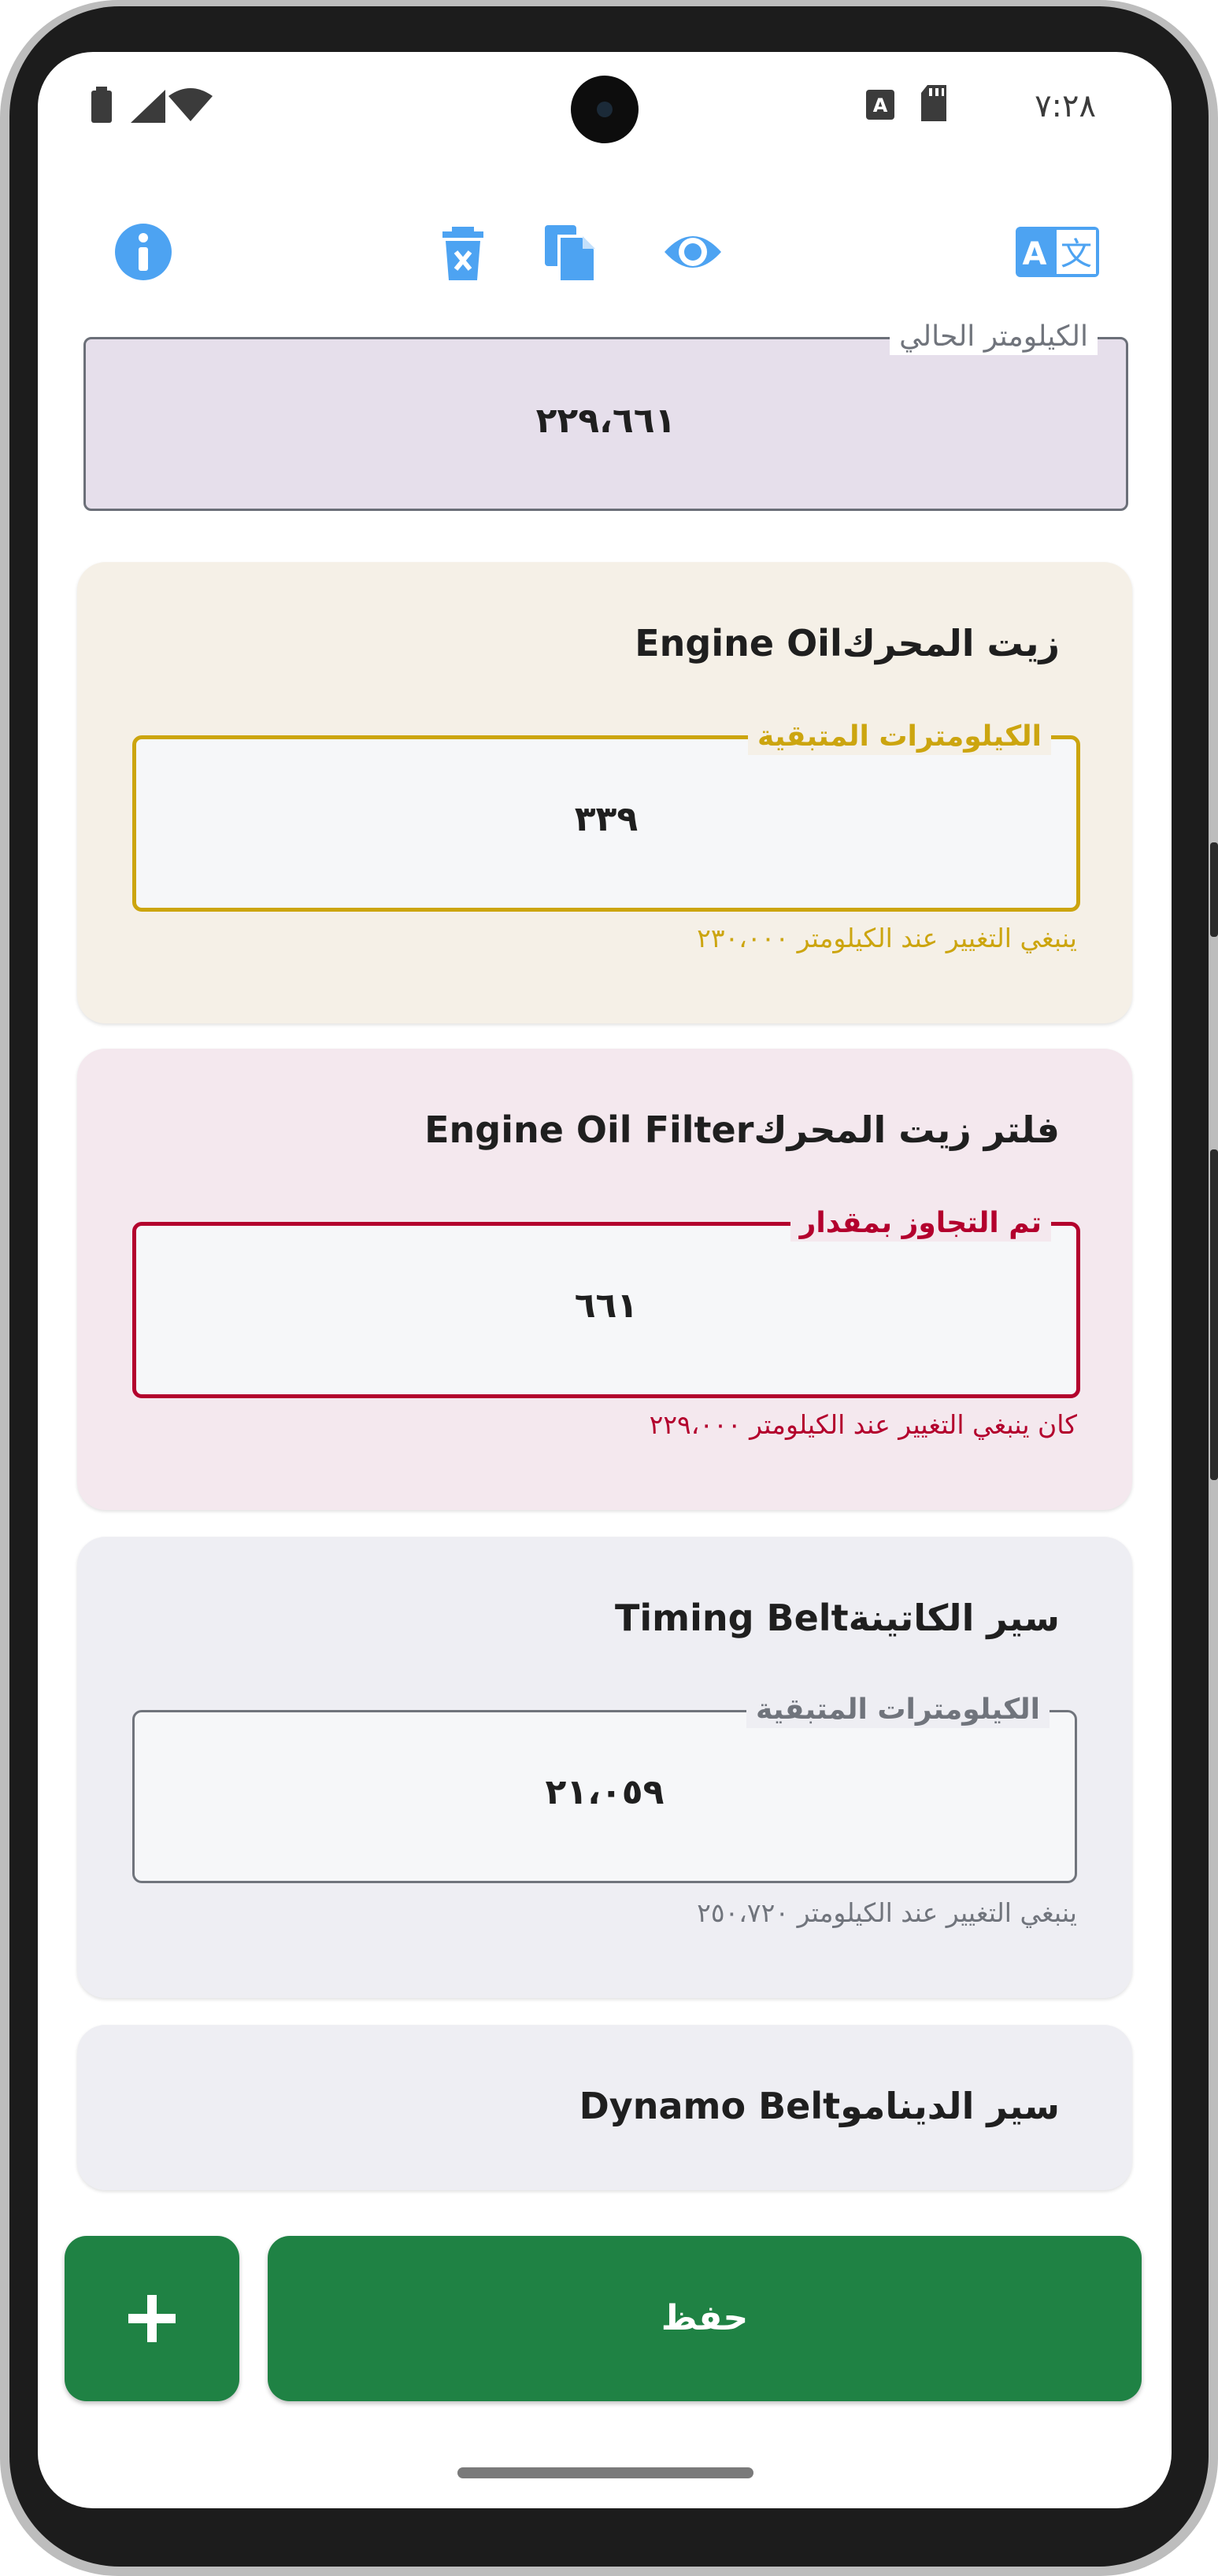 Image resolution: width=1218 pixels, height=2576 pixels. What do you see at coordinates (606, 819) in the screenshot?
I see `remaining-km-value: ٣٣٩` at bounding box center [606, 819].